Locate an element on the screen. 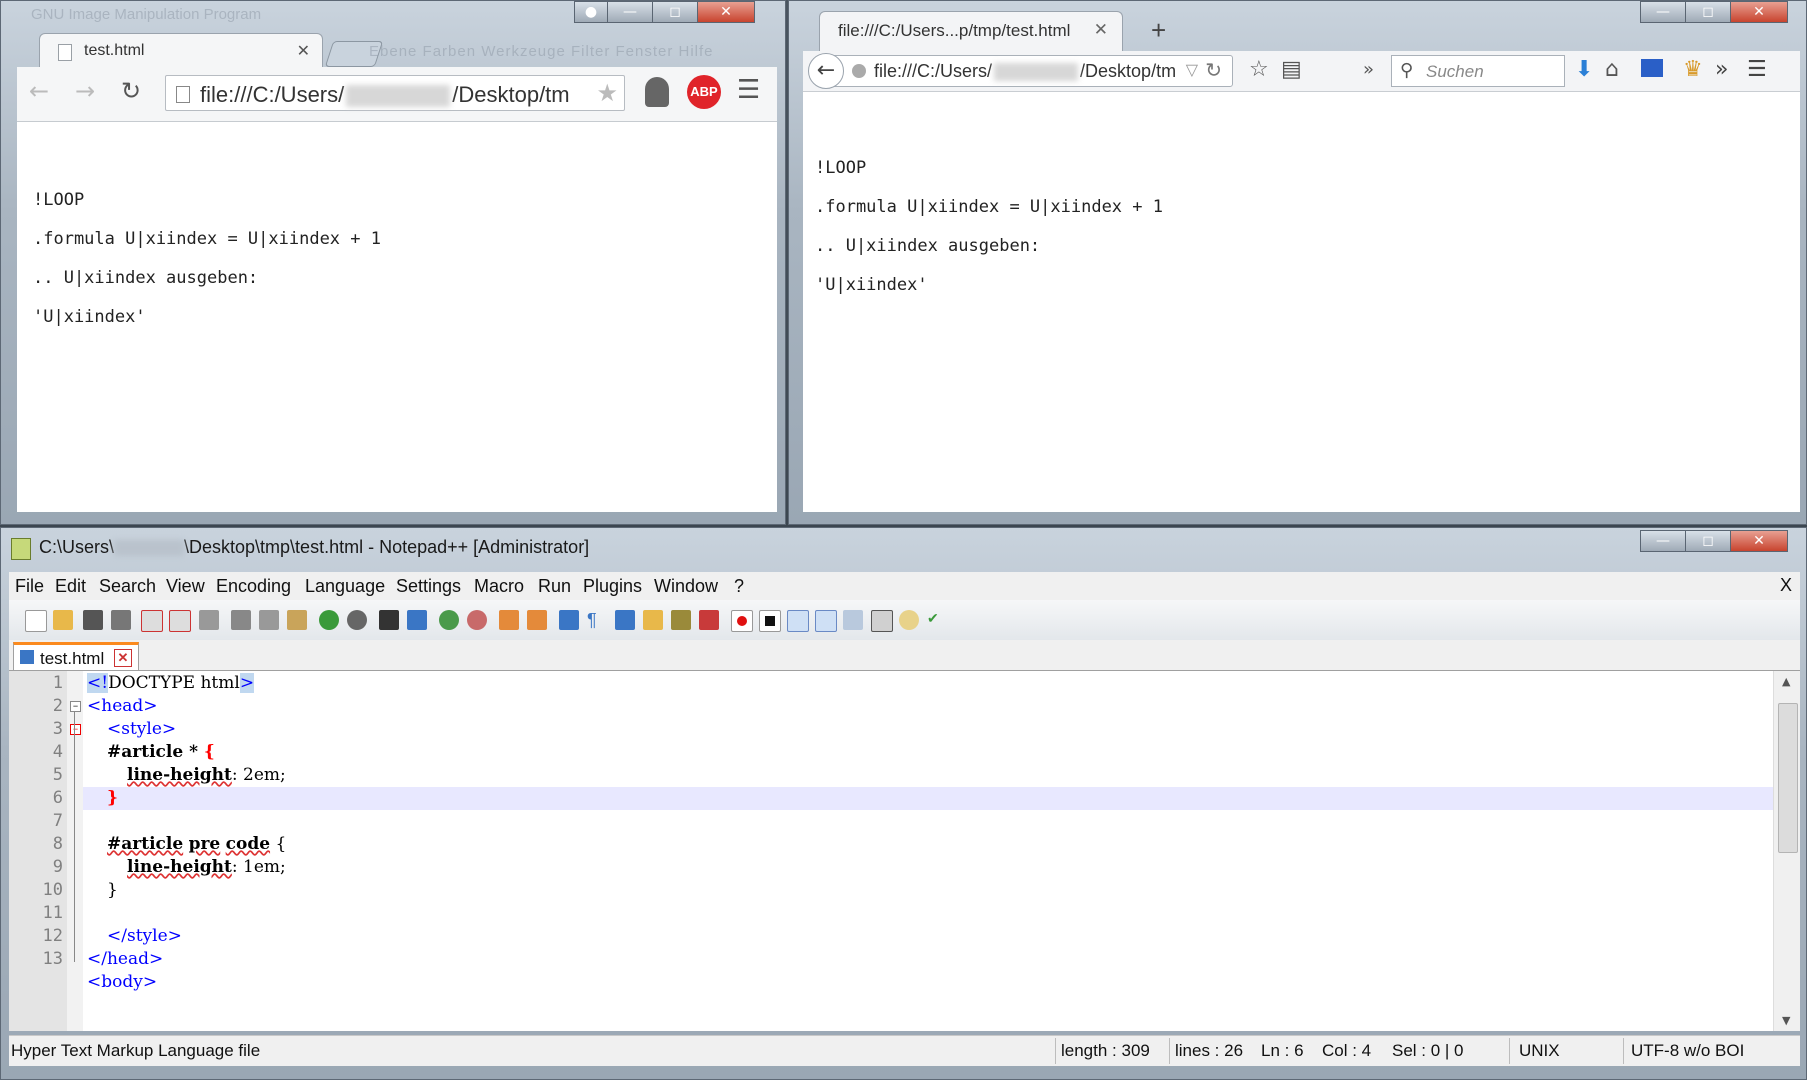  search-placeholder: Suchen is located at coordinates (1455, 71).